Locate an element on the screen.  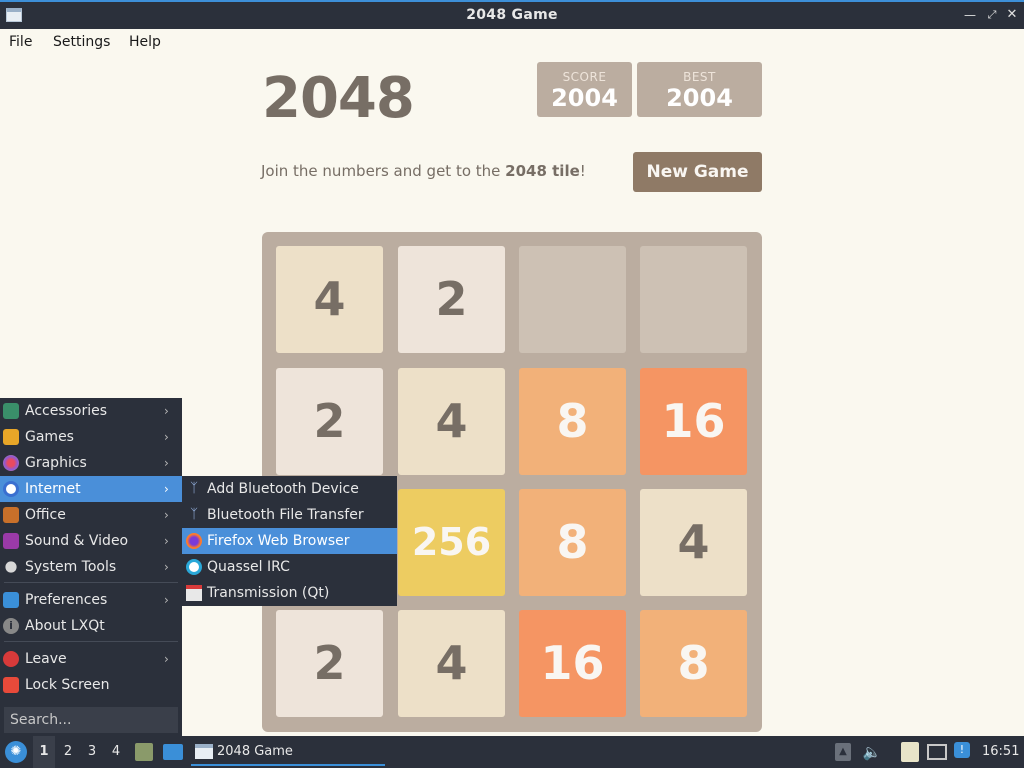
best-value: 2004 is located at coordinates (699, 98).